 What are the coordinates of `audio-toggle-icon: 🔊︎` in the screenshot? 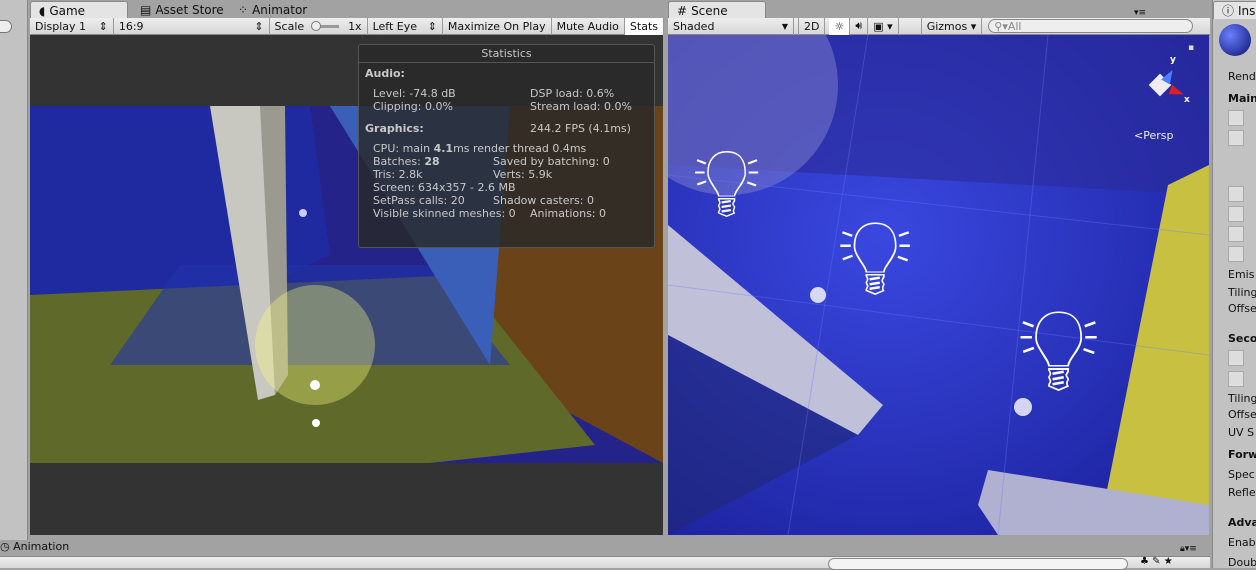 It's located at (859, 26).